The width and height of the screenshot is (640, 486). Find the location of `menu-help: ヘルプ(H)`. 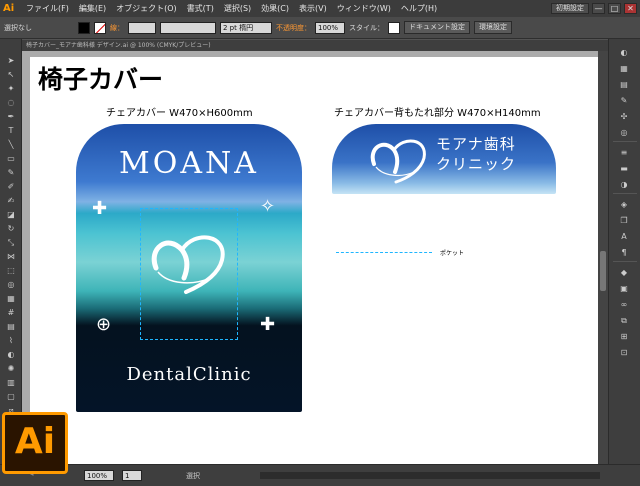

menu-help: ヘルプ(H) is located at coordinates (419, 8).